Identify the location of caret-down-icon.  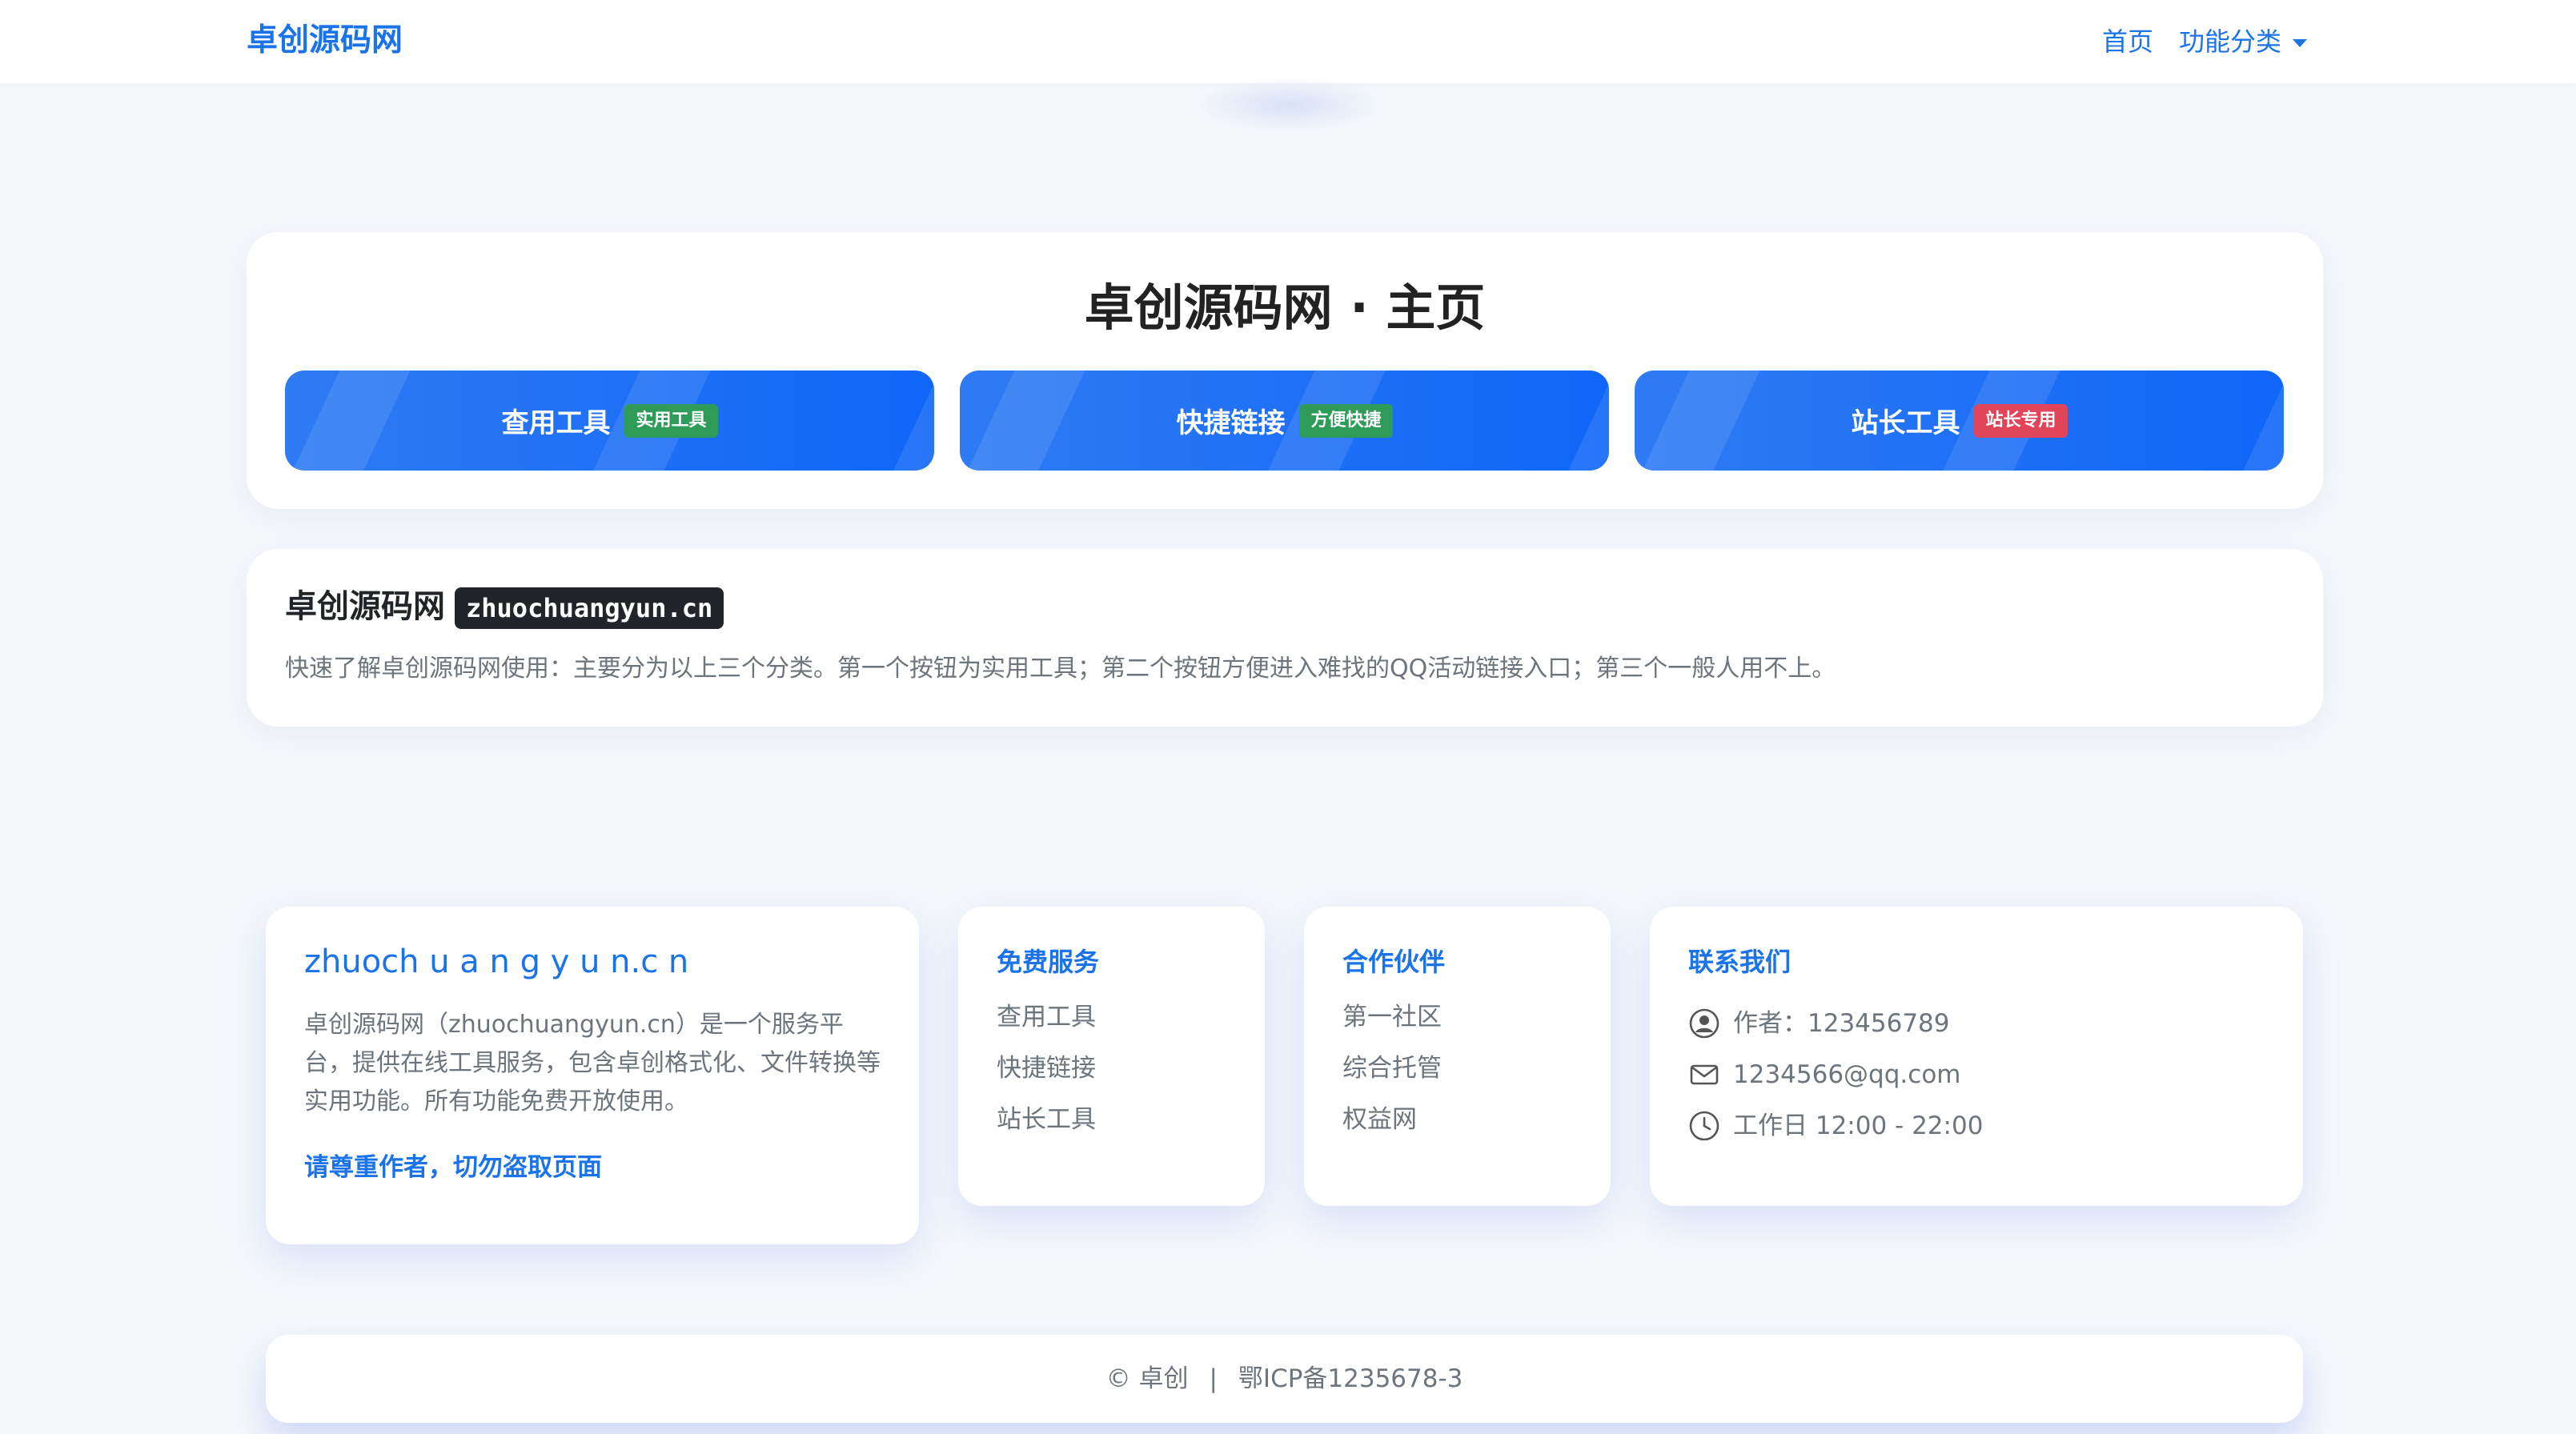
(2300, 43).